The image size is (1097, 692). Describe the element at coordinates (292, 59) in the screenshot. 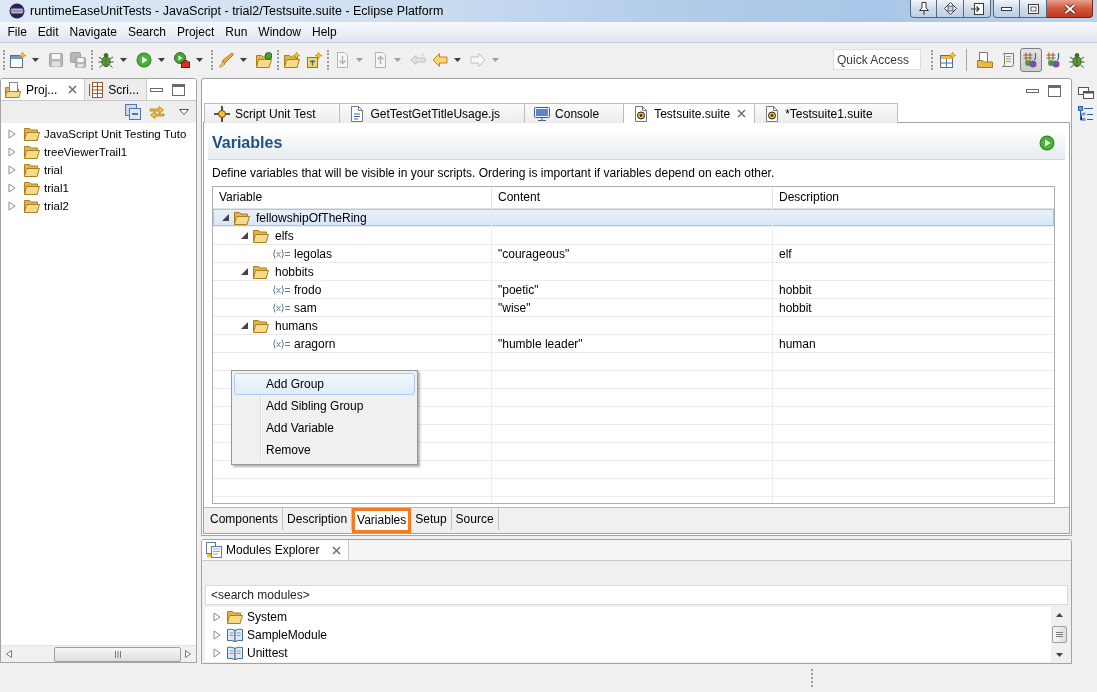

I see `folder-sparkle-icon` at that location.